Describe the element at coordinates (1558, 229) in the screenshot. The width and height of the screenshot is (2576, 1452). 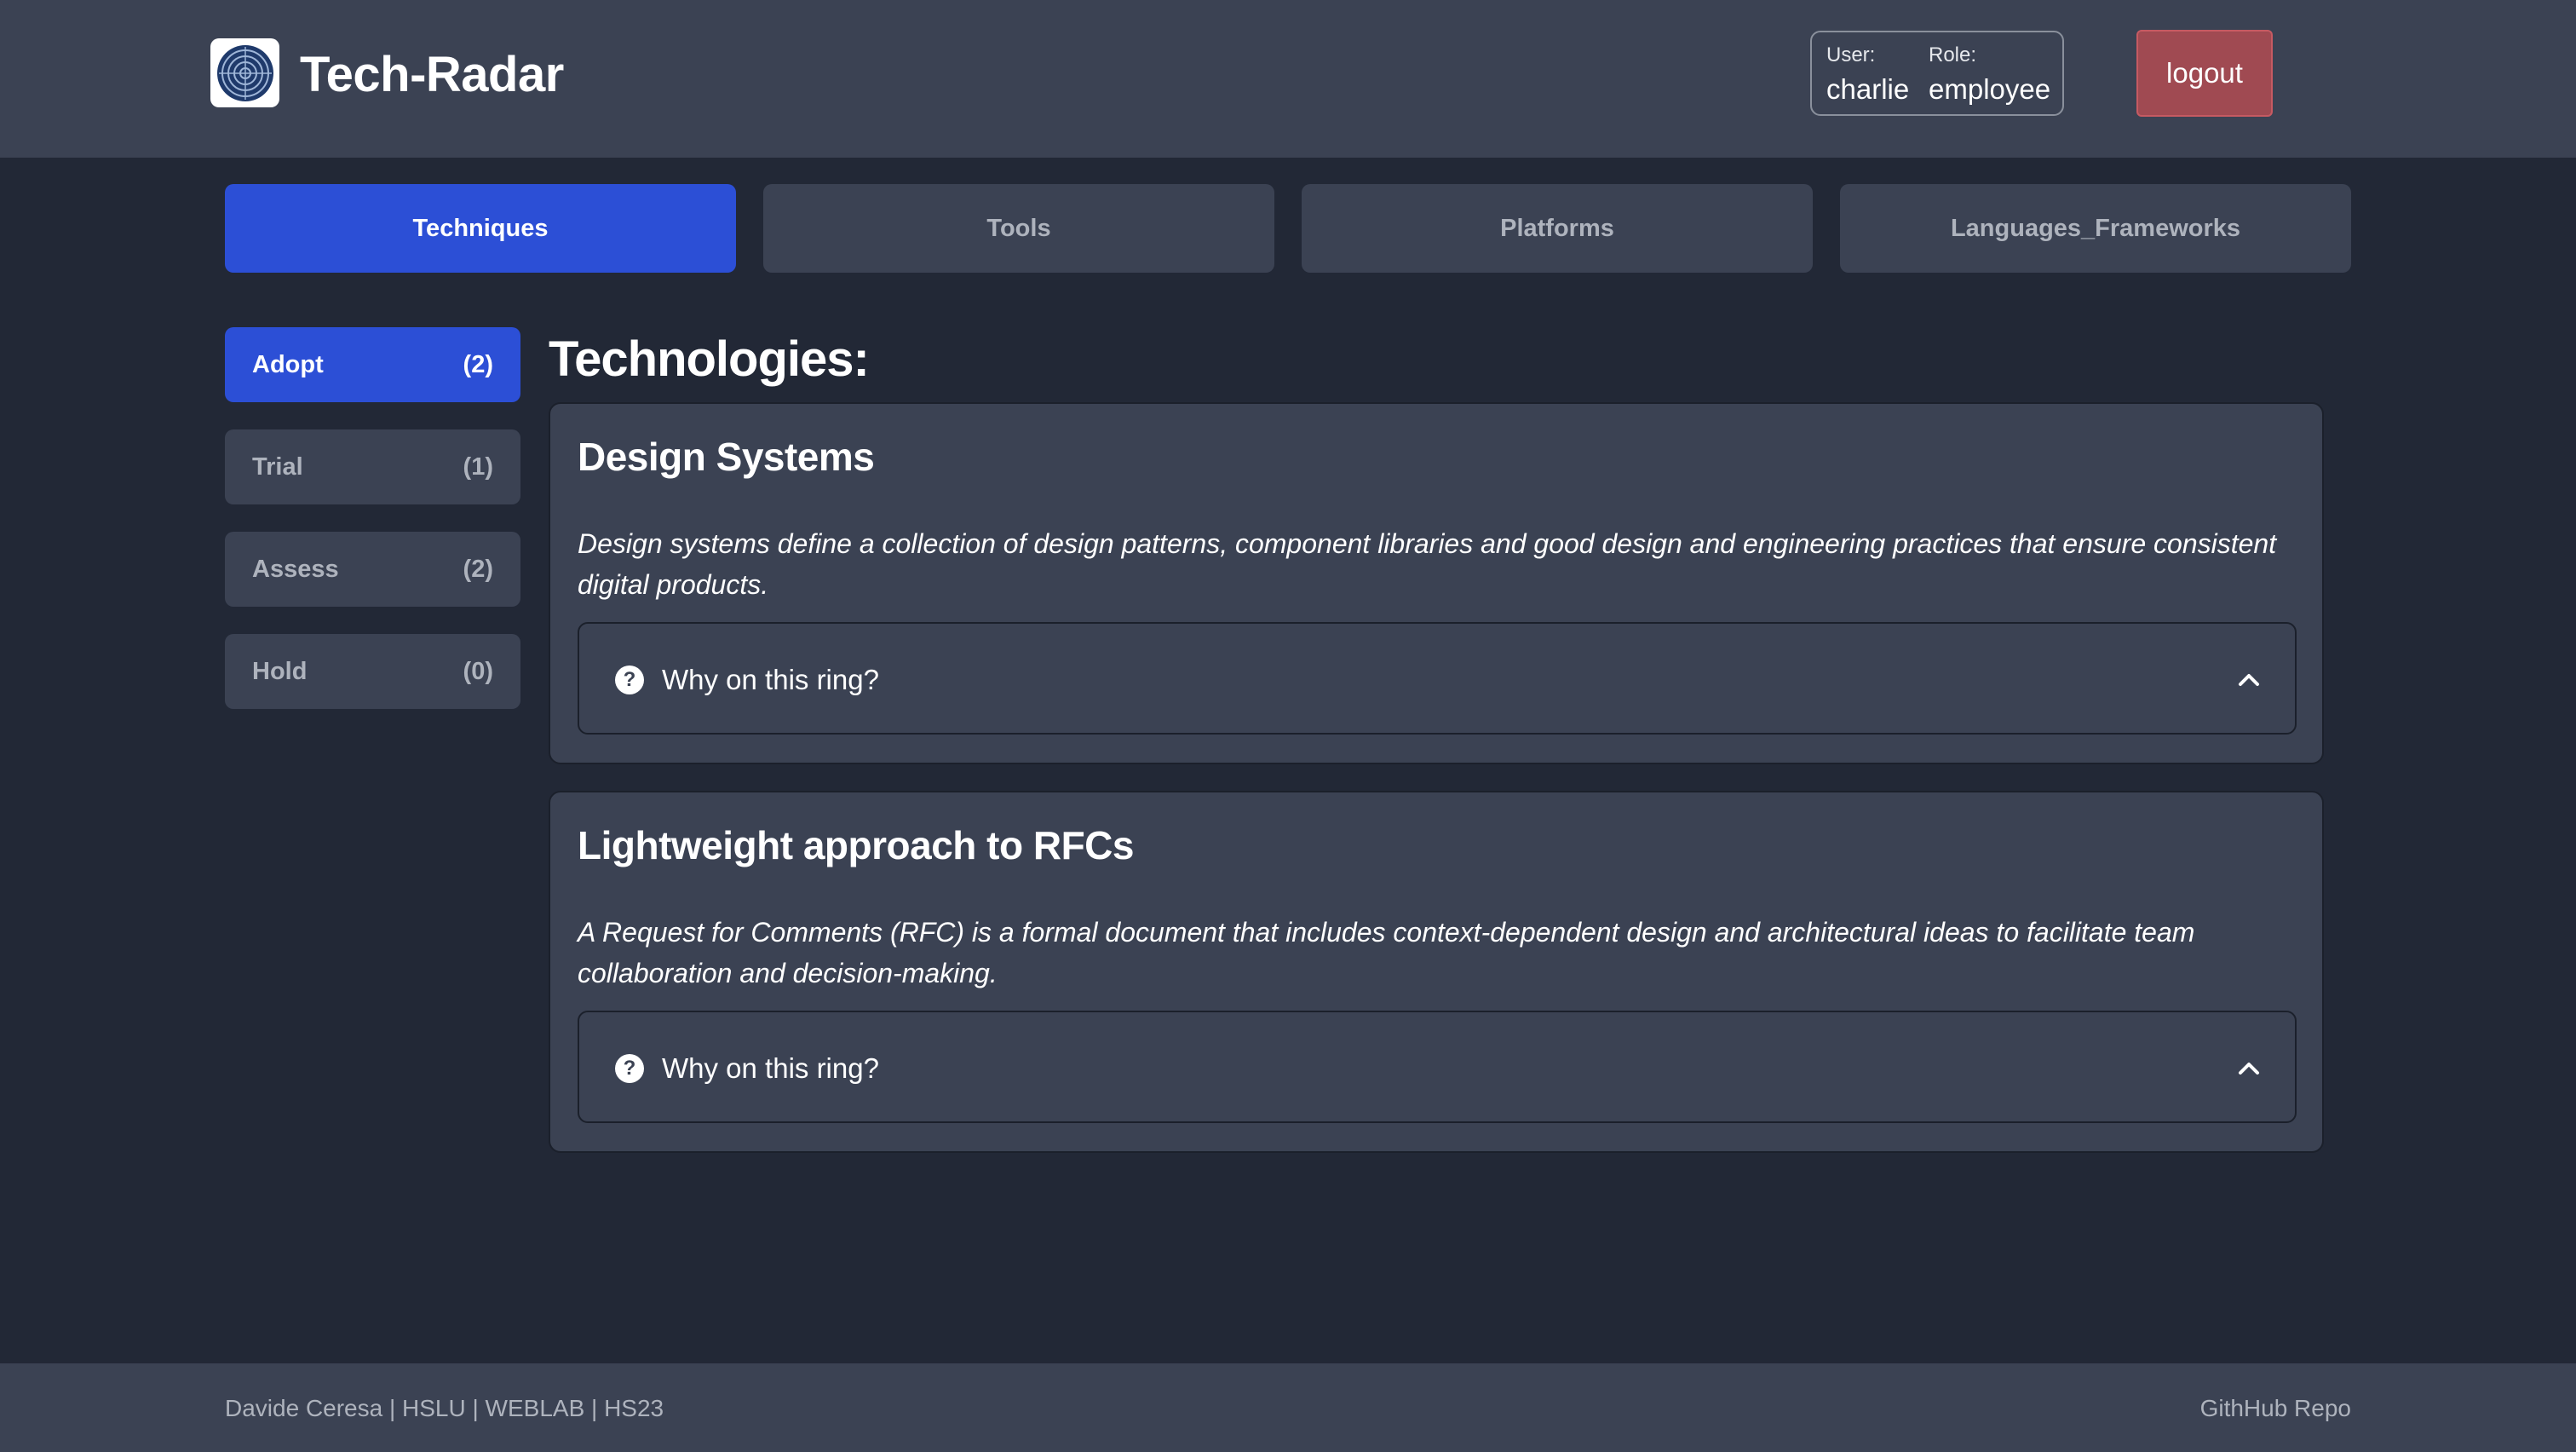
I see `tab-platforms: Platforms` at that location.